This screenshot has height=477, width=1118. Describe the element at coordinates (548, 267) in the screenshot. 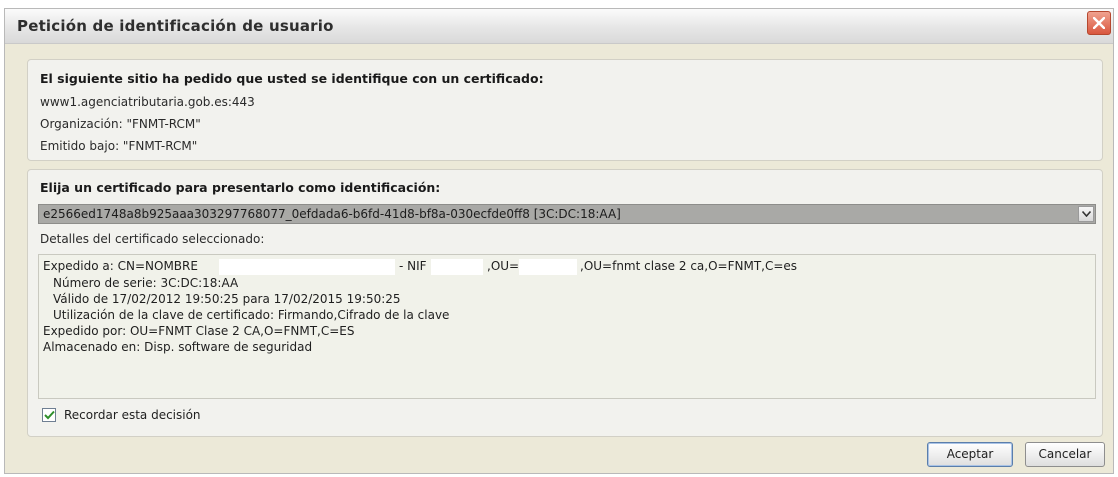

I see `redacted-ou` at that location.